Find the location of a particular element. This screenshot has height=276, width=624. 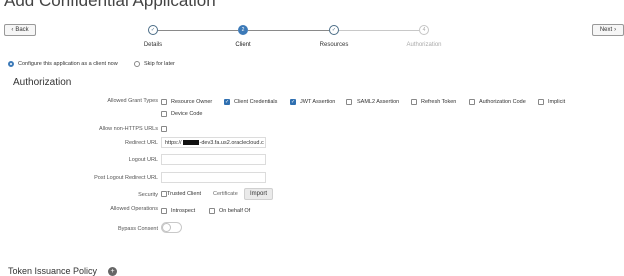

allowed-operations-label: Allowed Operations is located at coordinates (134, 209).